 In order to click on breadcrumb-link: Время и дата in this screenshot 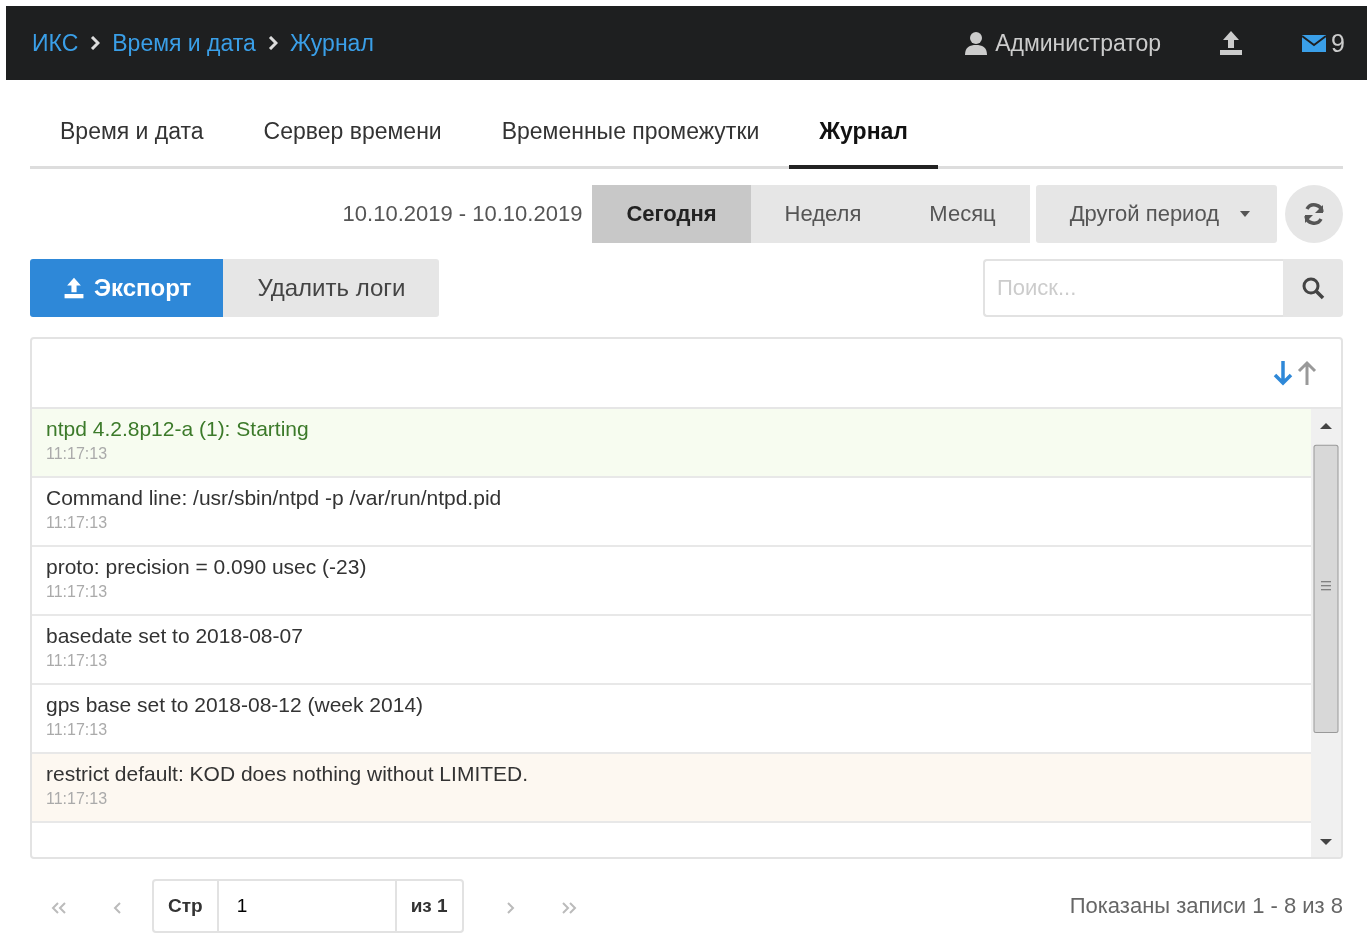, I will do `click(184, 43)`.